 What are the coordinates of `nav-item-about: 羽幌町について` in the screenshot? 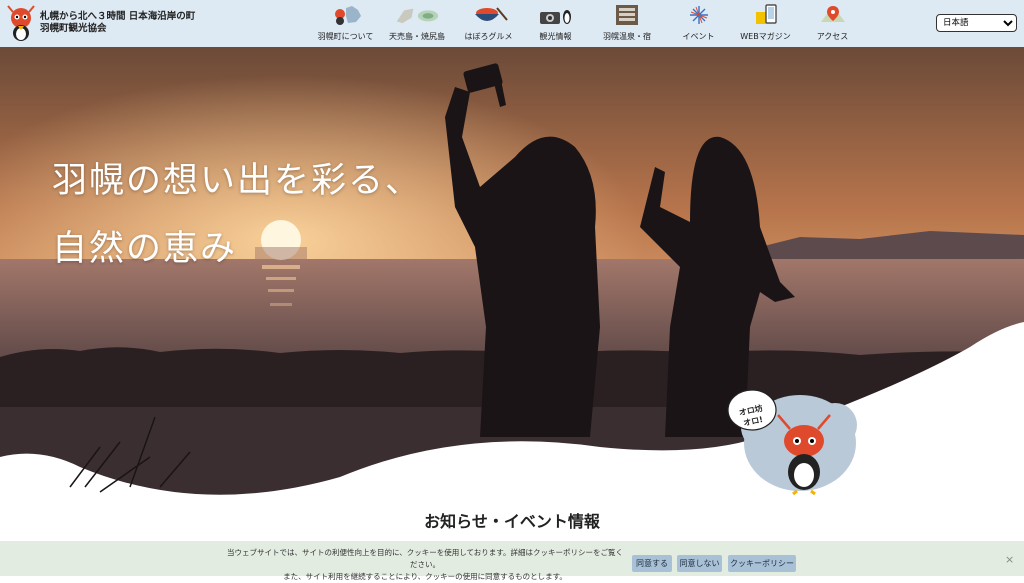 It's located at (345, 23).